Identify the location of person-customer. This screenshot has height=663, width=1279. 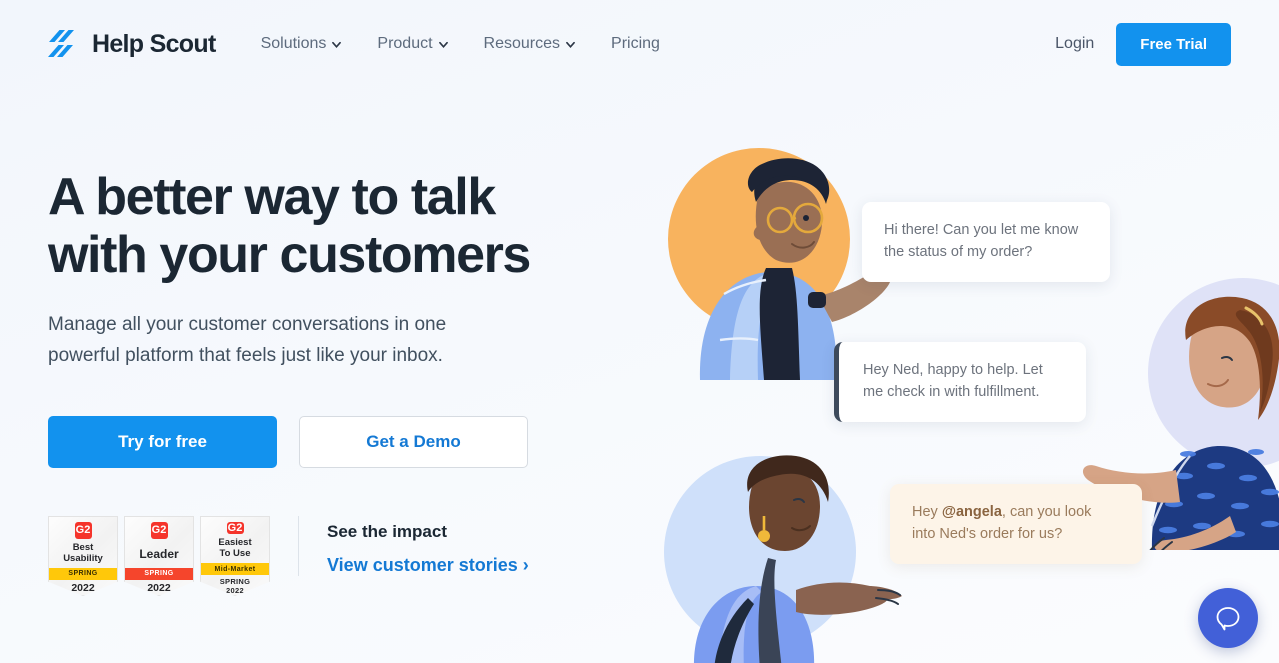
(798, 559).